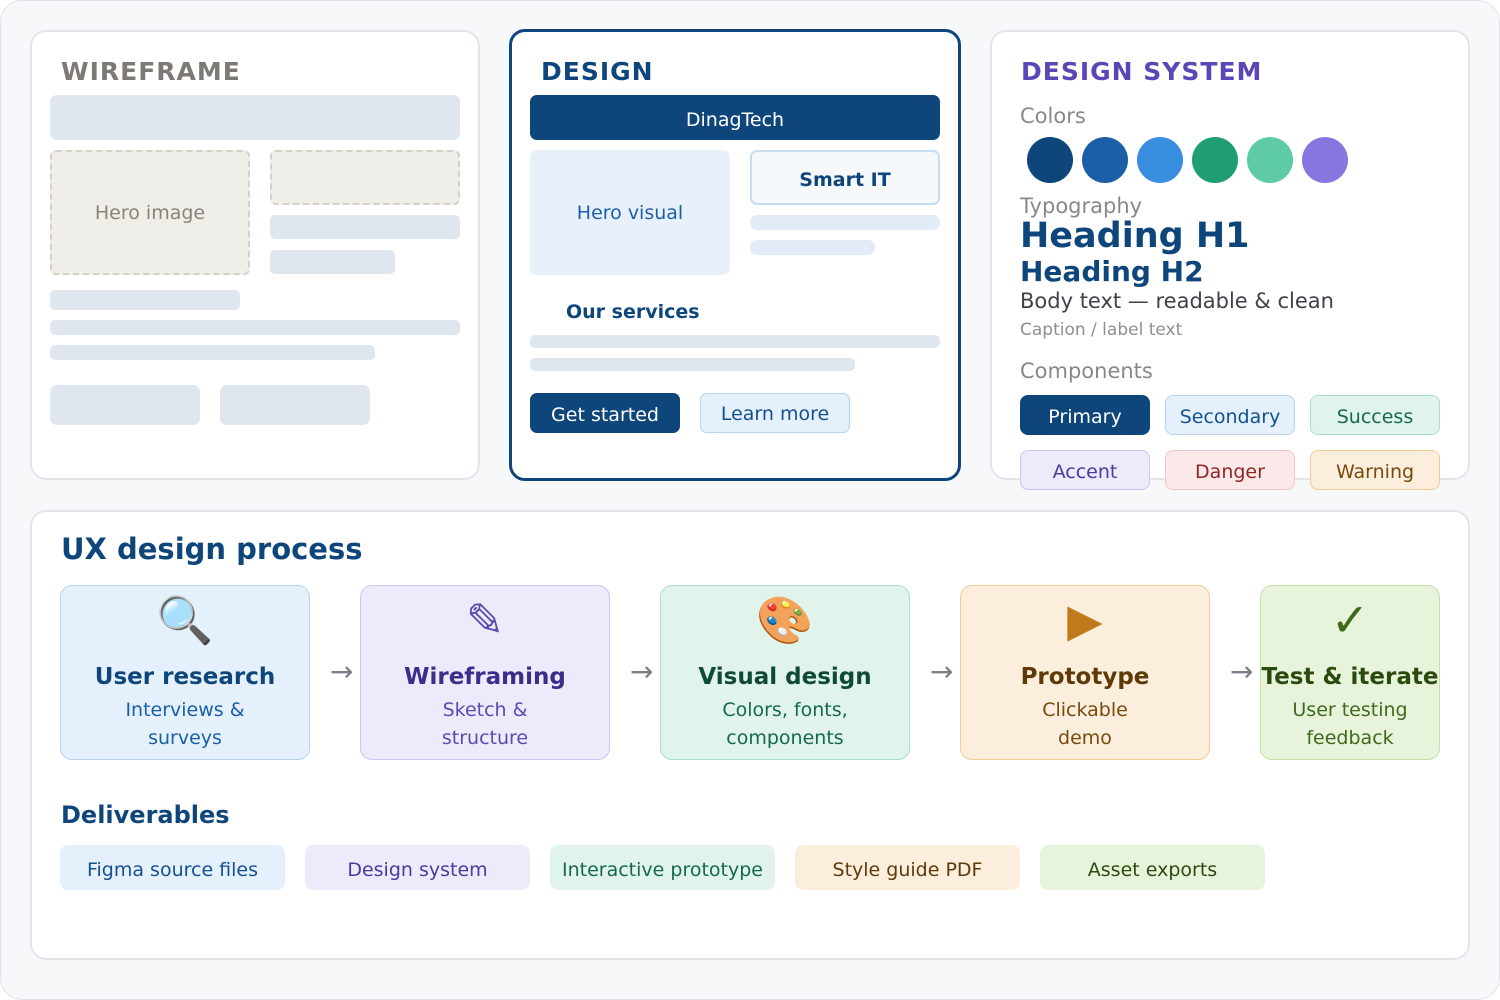  What do you see at coordinates (485, 738) in the screenshot?
I see `description-line: structure` at bounding box center [485, 738].